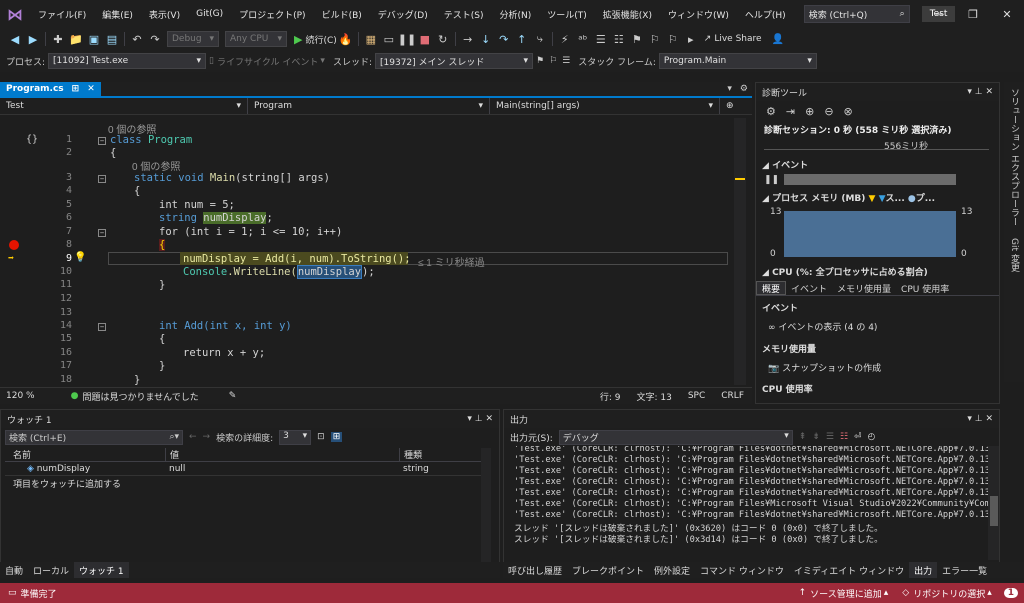 This screenshot has width=1024, height=603. I want to click on zoom-out-icon: ⊖, so click(828, 111).